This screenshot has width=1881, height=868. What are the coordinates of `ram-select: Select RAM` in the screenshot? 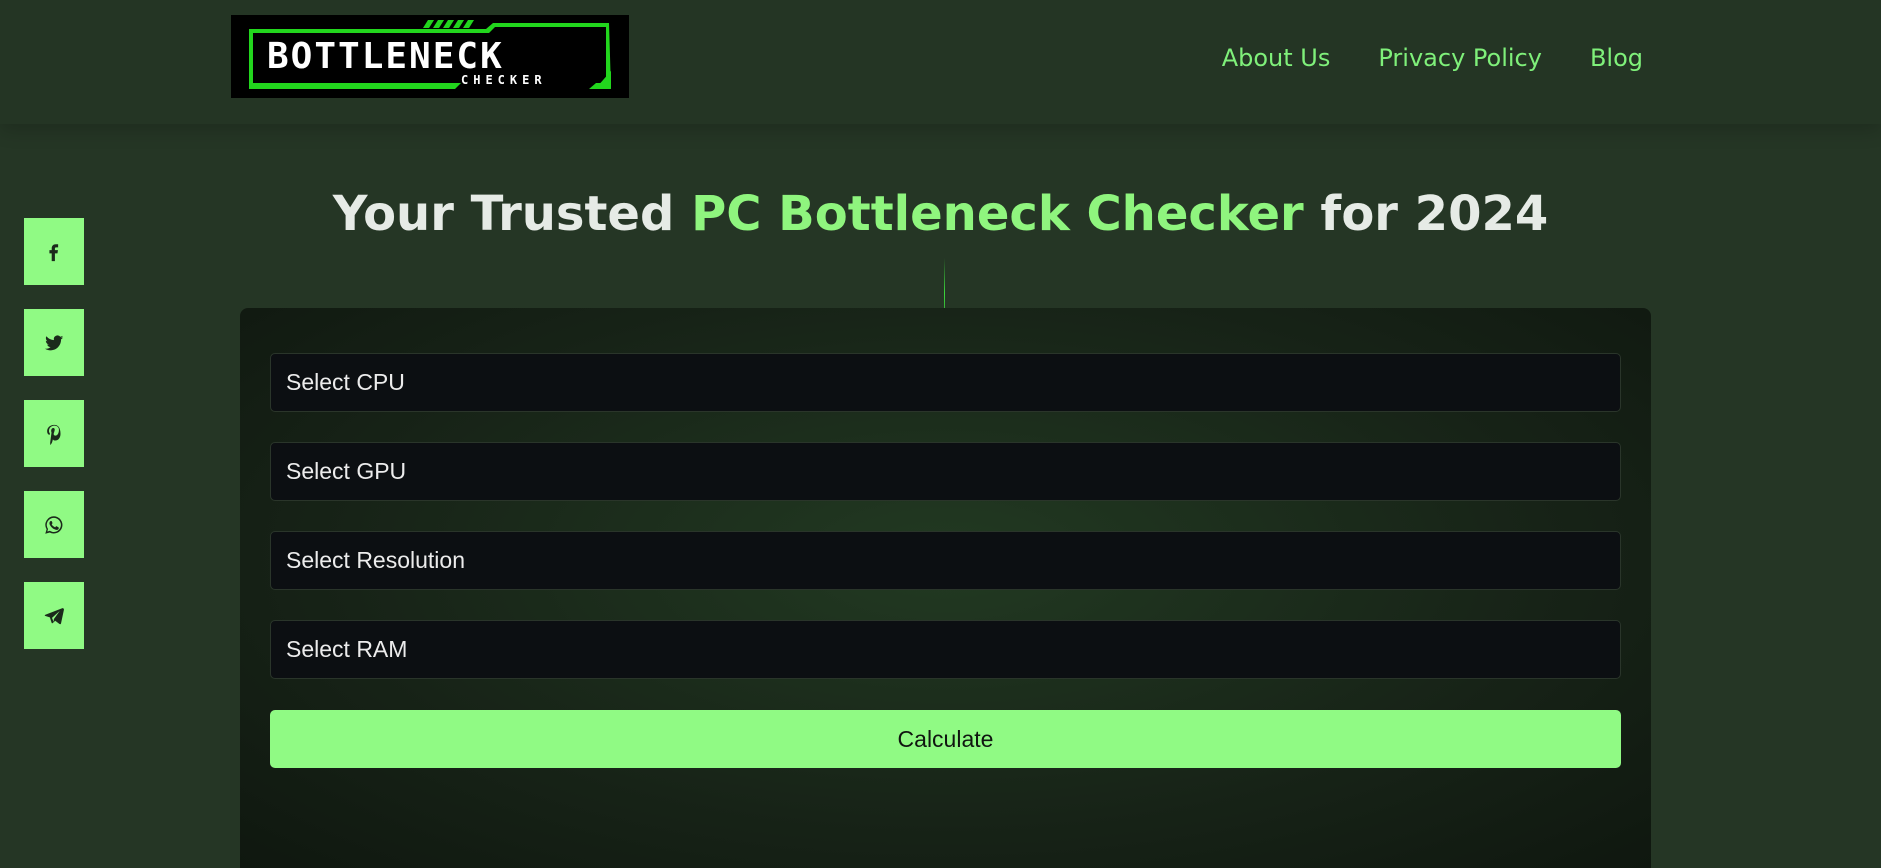 It's located at (945, 649).